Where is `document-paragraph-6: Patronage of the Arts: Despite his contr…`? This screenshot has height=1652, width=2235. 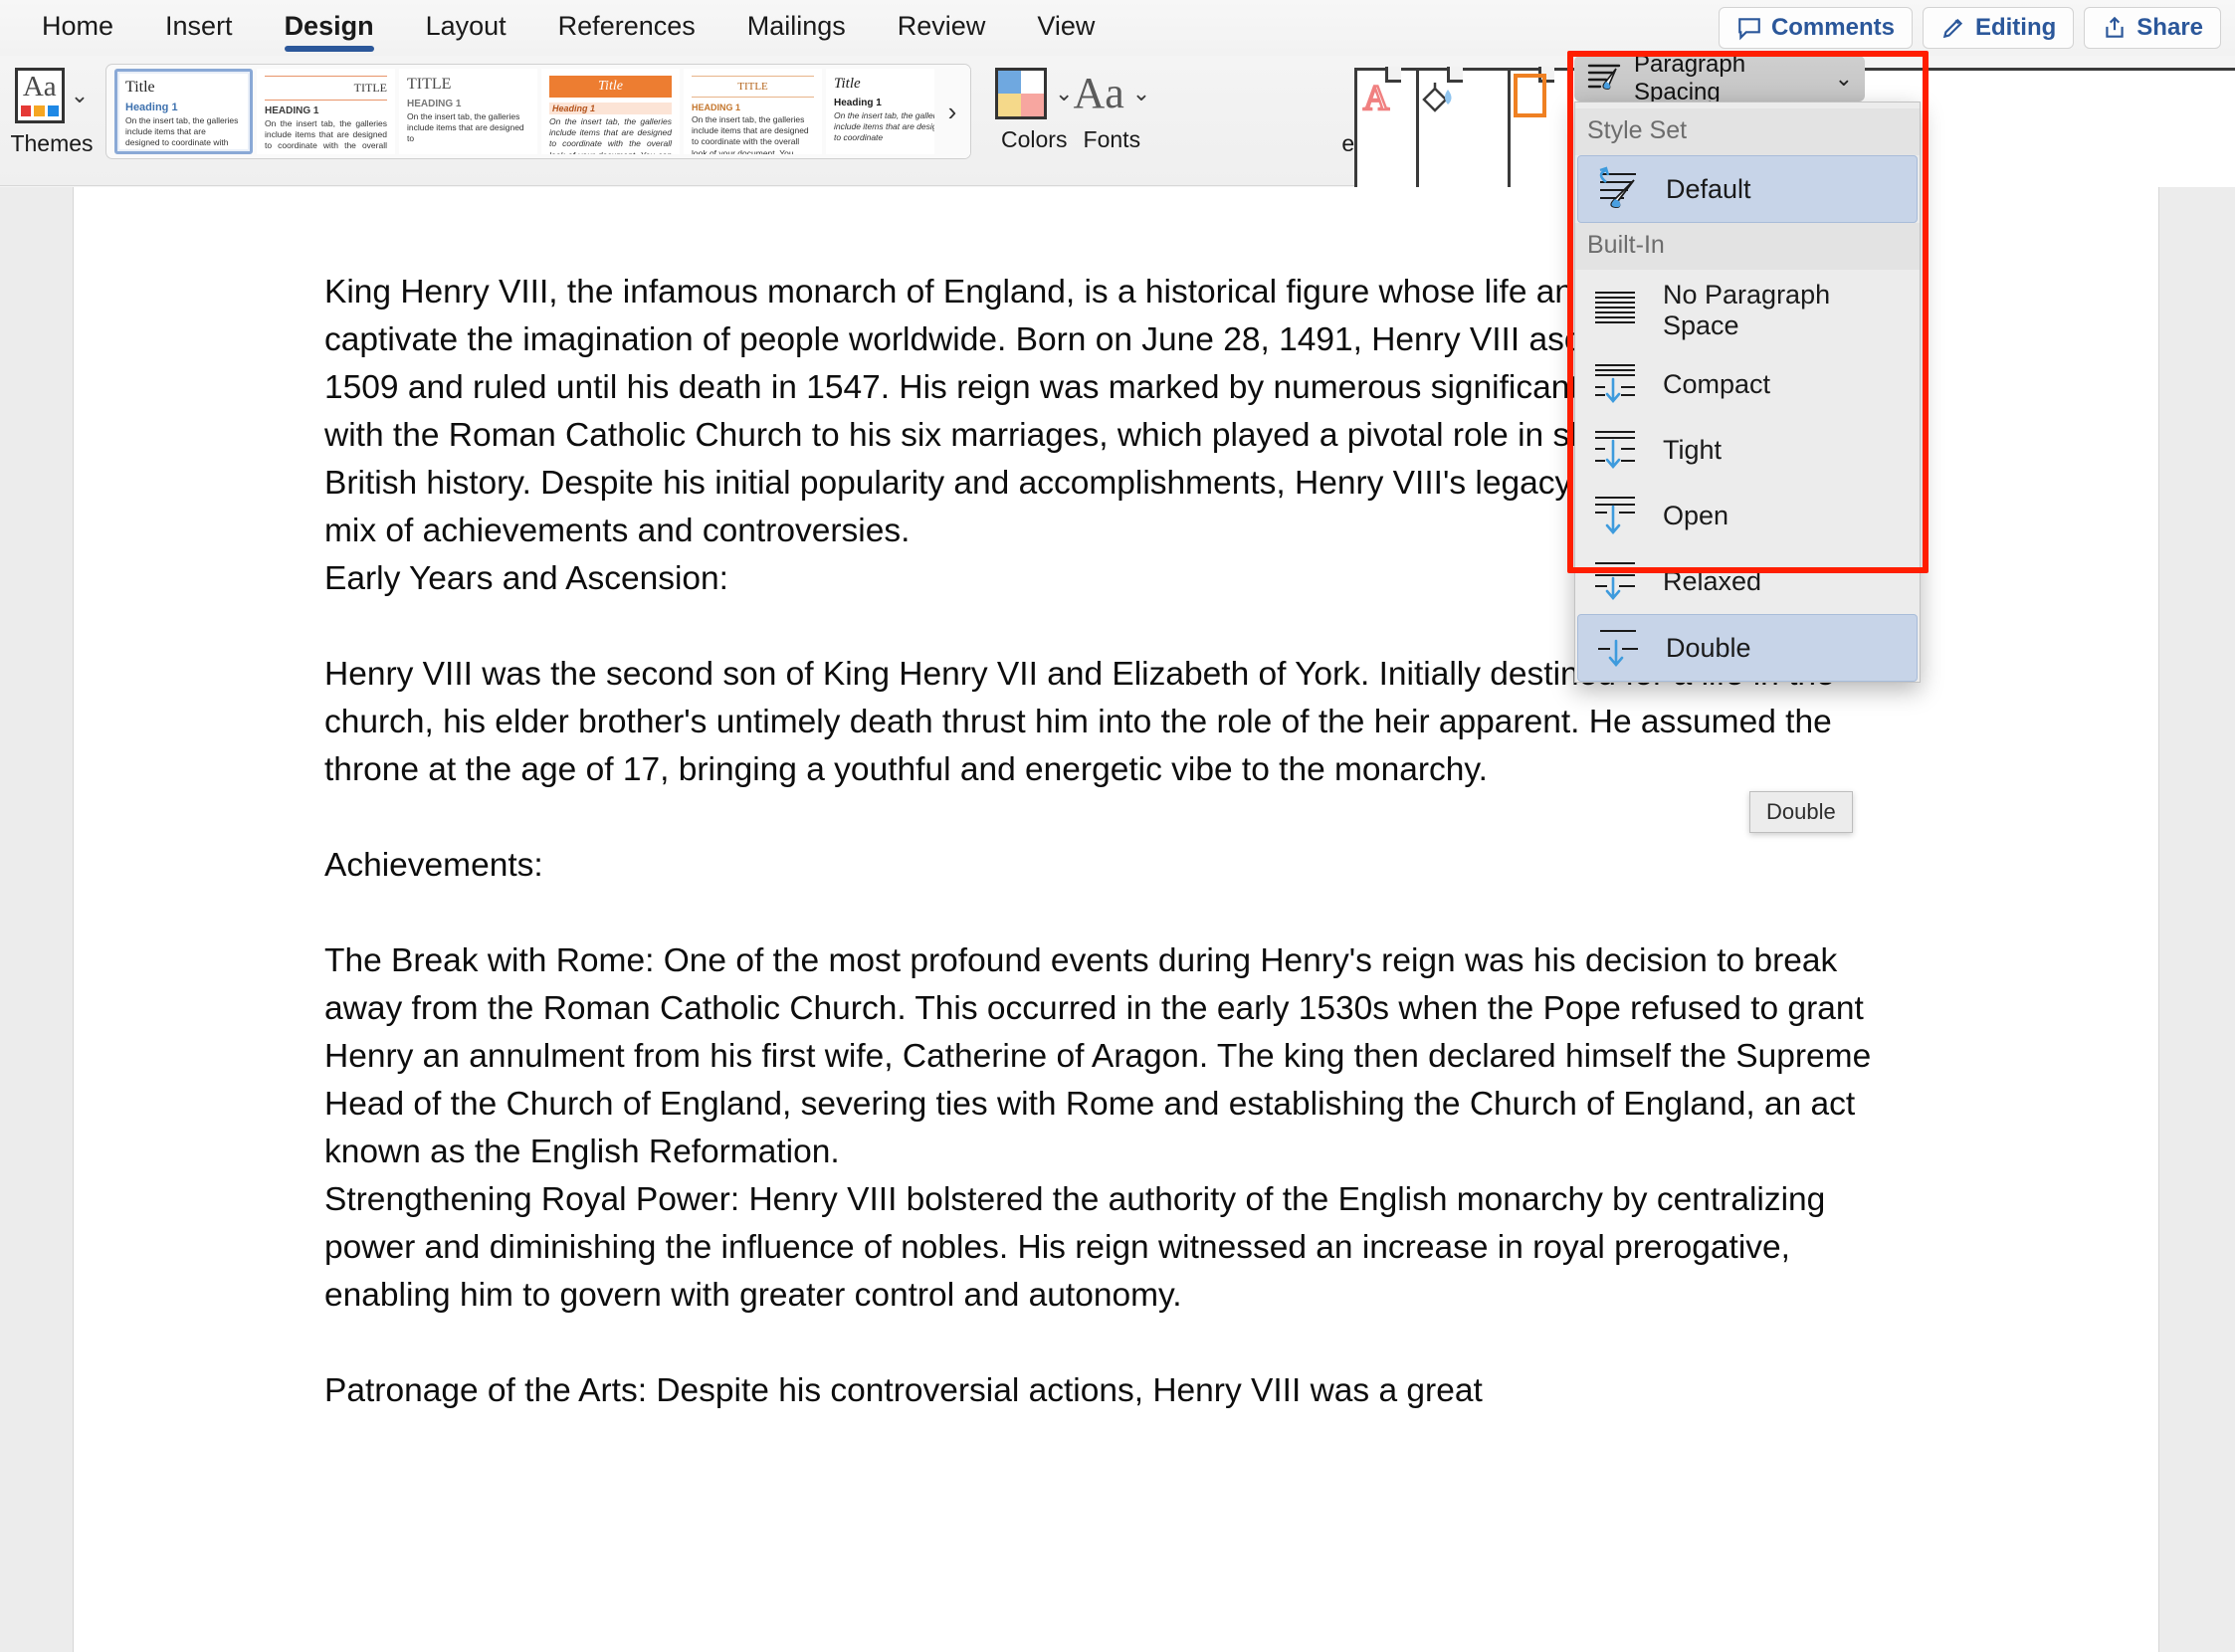 document-paragraph-6: Patronage of the Arts: Despite his contr… is located at coordinates (903, 1390).